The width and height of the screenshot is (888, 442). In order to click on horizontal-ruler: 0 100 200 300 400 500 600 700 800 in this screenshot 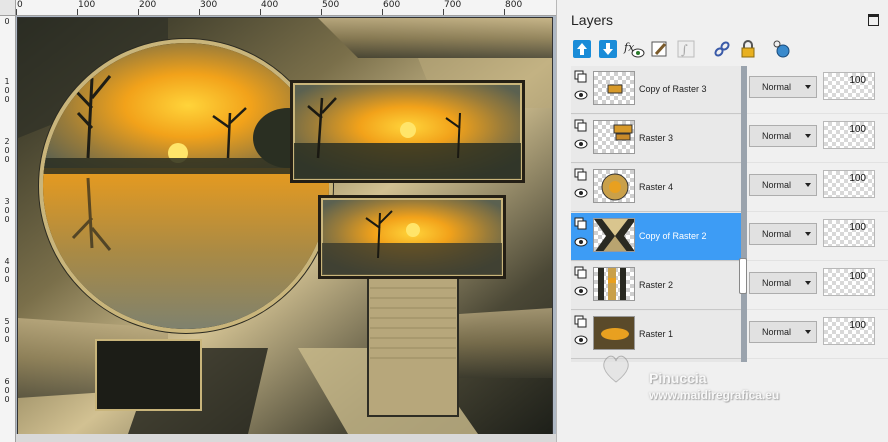, I will do `click(278, 8)`.